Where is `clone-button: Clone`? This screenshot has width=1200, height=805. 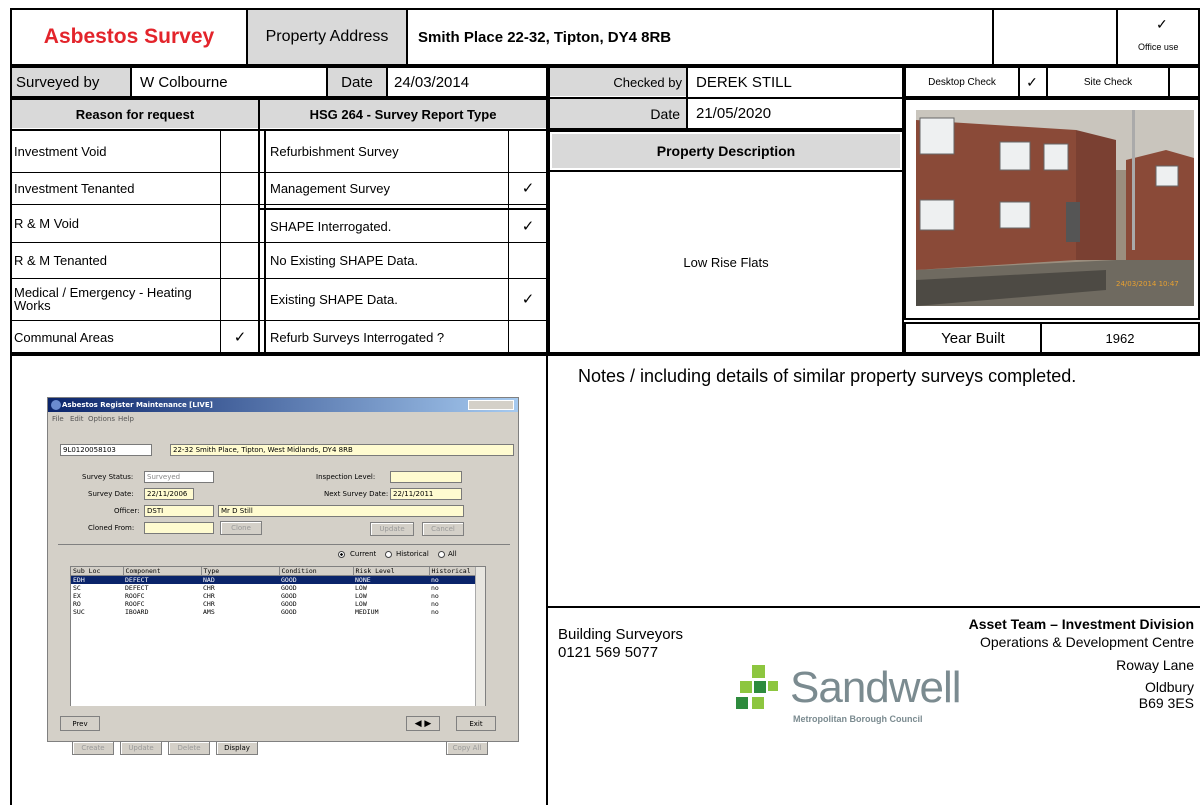
clone-button: Clone is located at coordinates (241, 528).